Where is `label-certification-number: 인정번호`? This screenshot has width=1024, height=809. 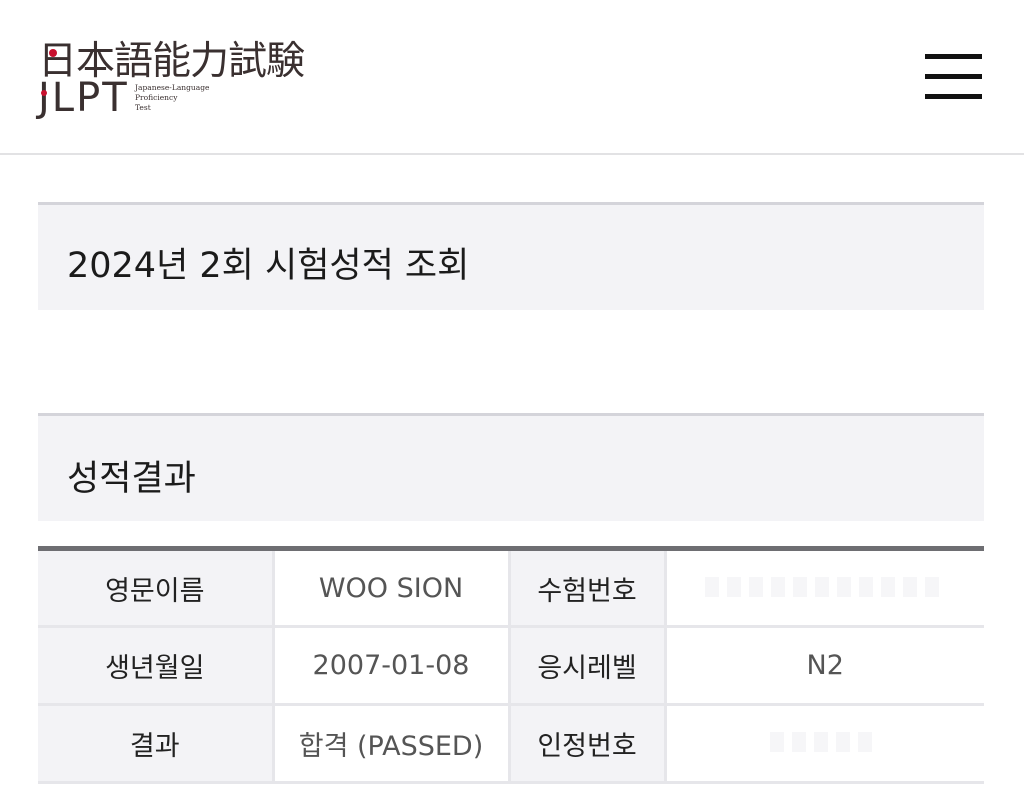
label-certification-number: 인정번호 is located at coordinates (588, 744).